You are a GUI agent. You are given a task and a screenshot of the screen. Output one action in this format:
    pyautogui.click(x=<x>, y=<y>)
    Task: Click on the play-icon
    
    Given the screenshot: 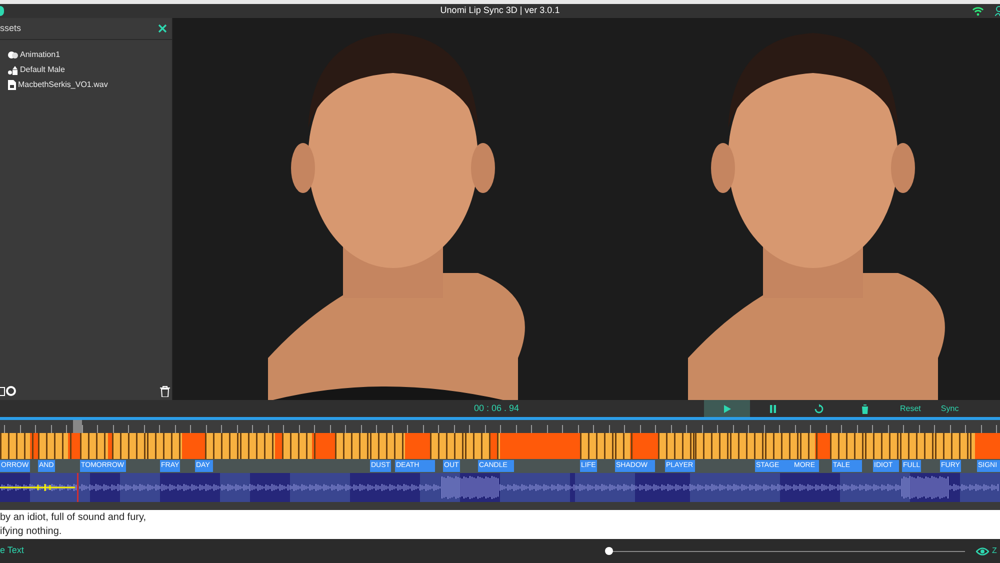 What is the action you would take?
    pyautogui.click(x=727, y=409)
    